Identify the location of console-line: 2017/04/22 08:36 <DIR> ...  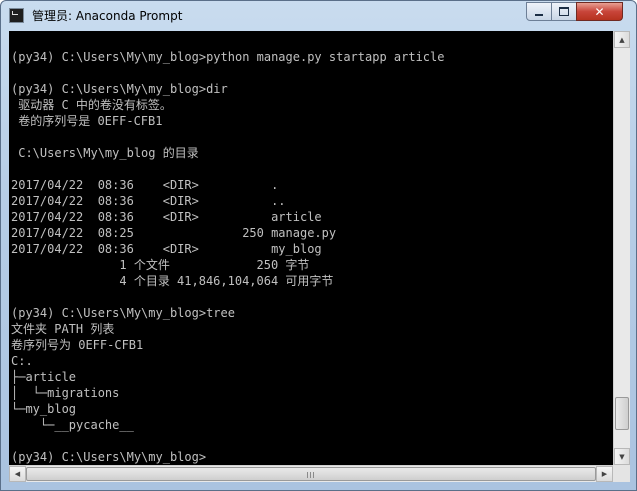
(148, 201).